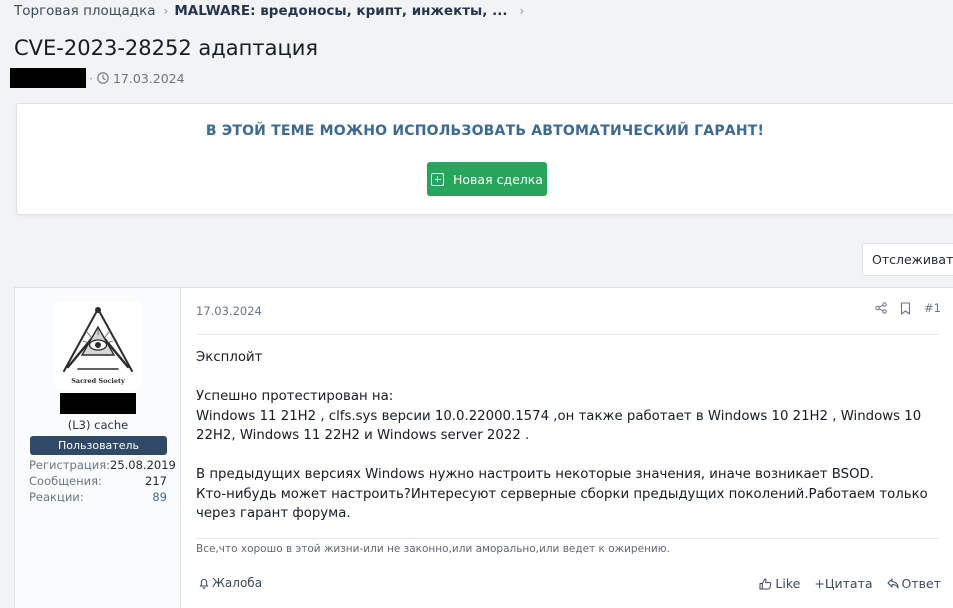 The width and height of the screenshot is (953, 608). Describe the element at coordinates (159, 497) in the screenshot. I see `stat-value-link: 89` at that location.